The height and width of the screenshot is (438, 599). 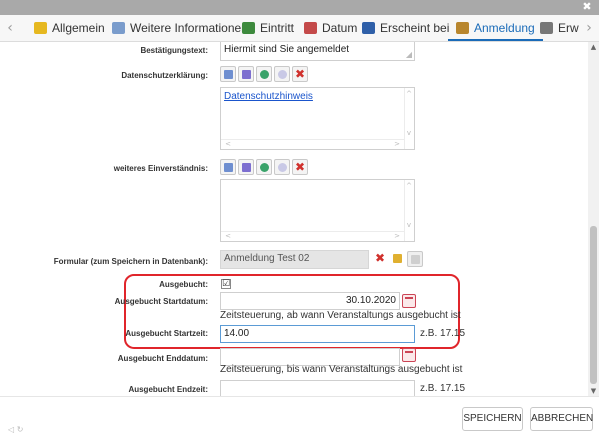 I want to click on scrollbar-thumb, so click(x=593, y=305).